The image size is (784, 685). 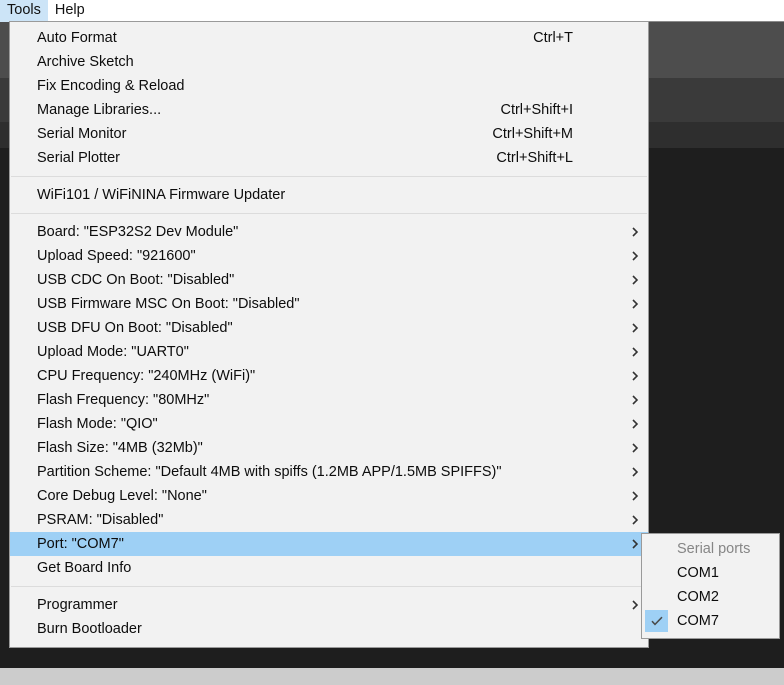 What do you see at coordinates (329, 232) in the screenshot?
I see `menu-item-board: Board: "ESP32S2 Dev Module"` at bounding box center [329, 232].